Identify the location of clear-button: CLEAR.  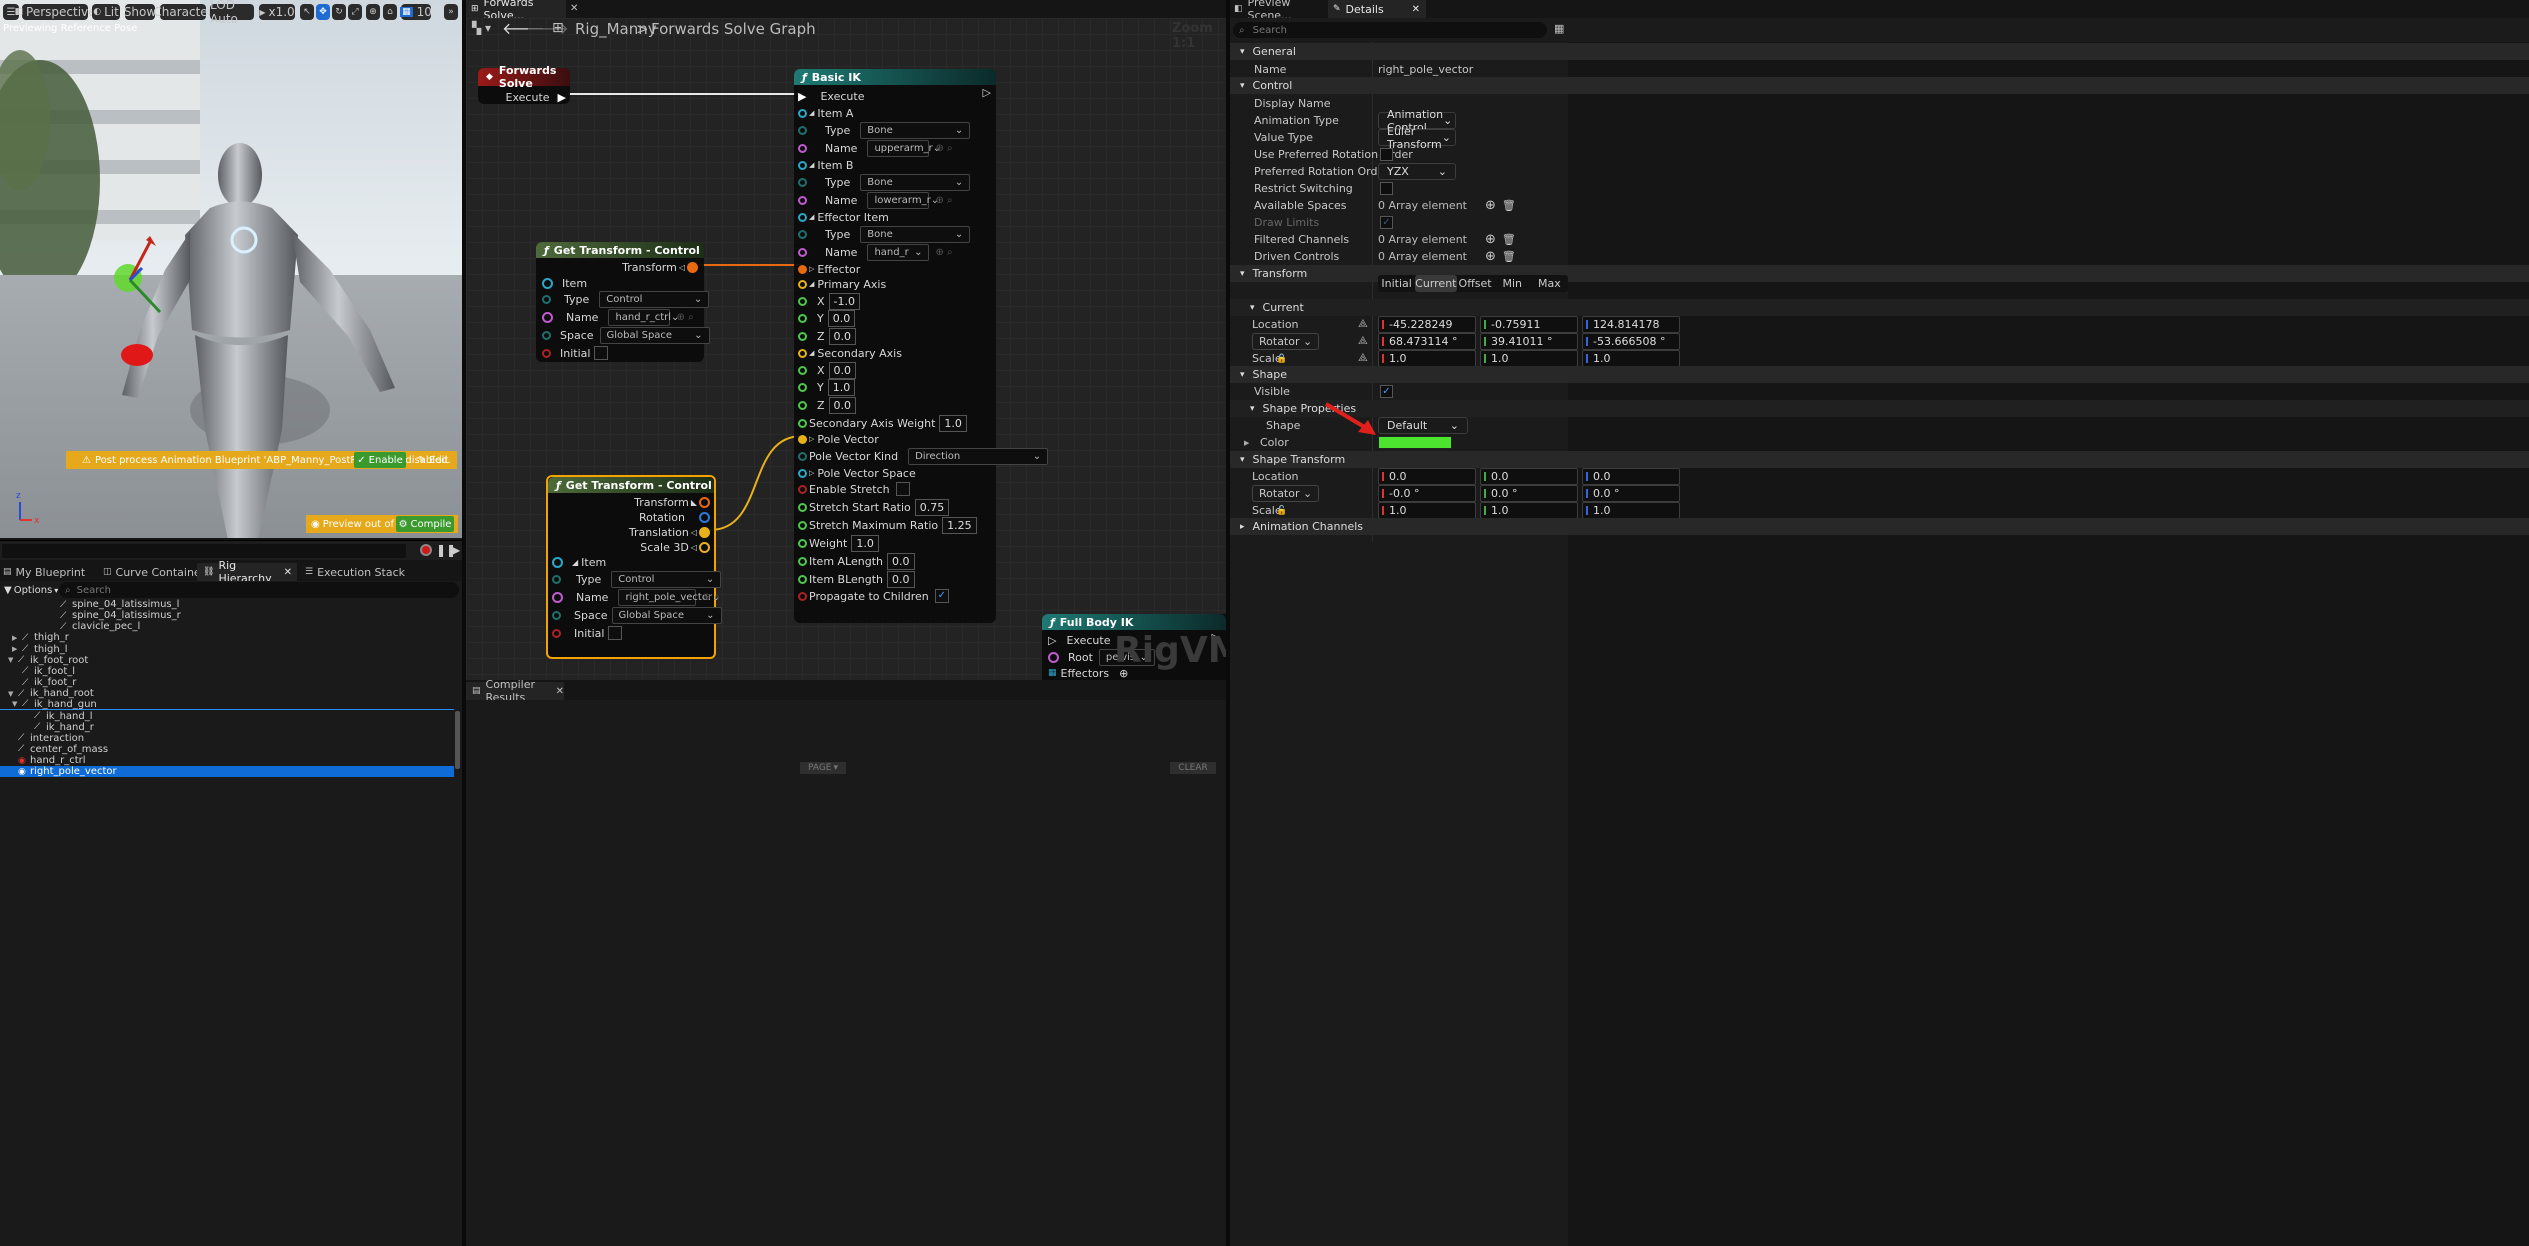
(1193, 768).